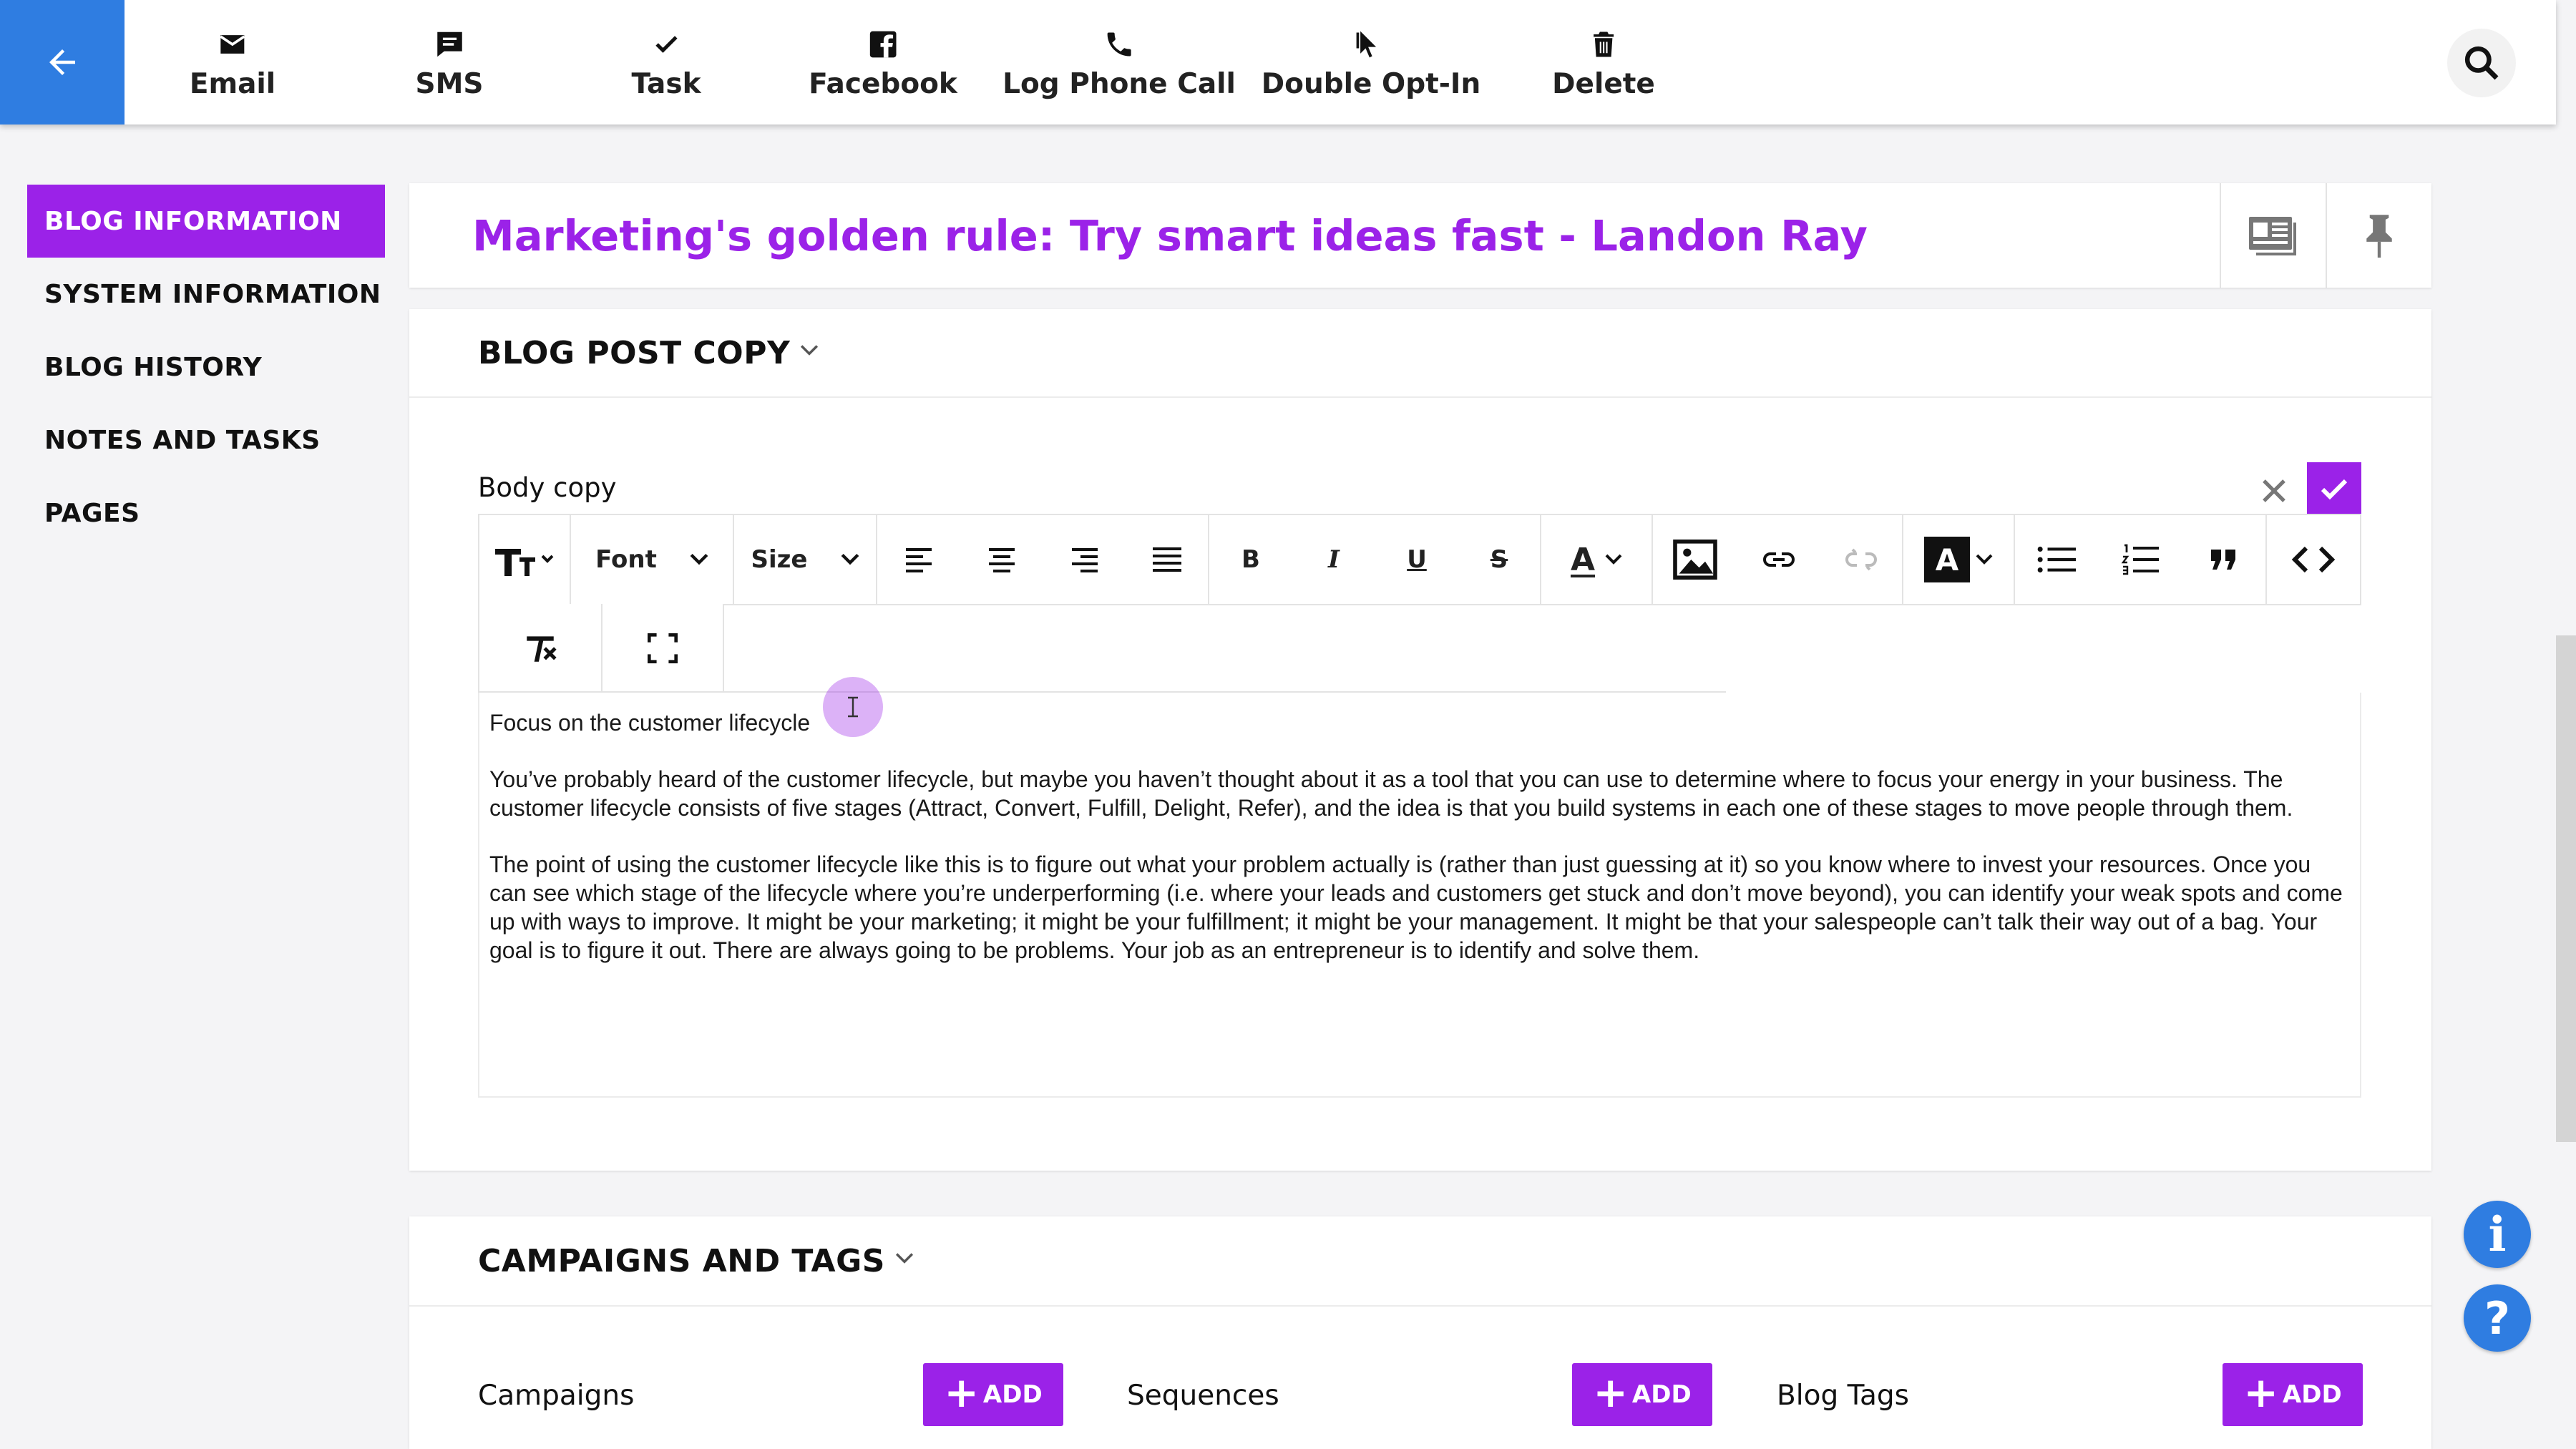 This screenshot has height=1449, width=2576. What do you see at coordinates (1371, 83) in the screenshot?
I see `double-opt-in-label: Double Opt-In` at bounding box center [1371, 83].